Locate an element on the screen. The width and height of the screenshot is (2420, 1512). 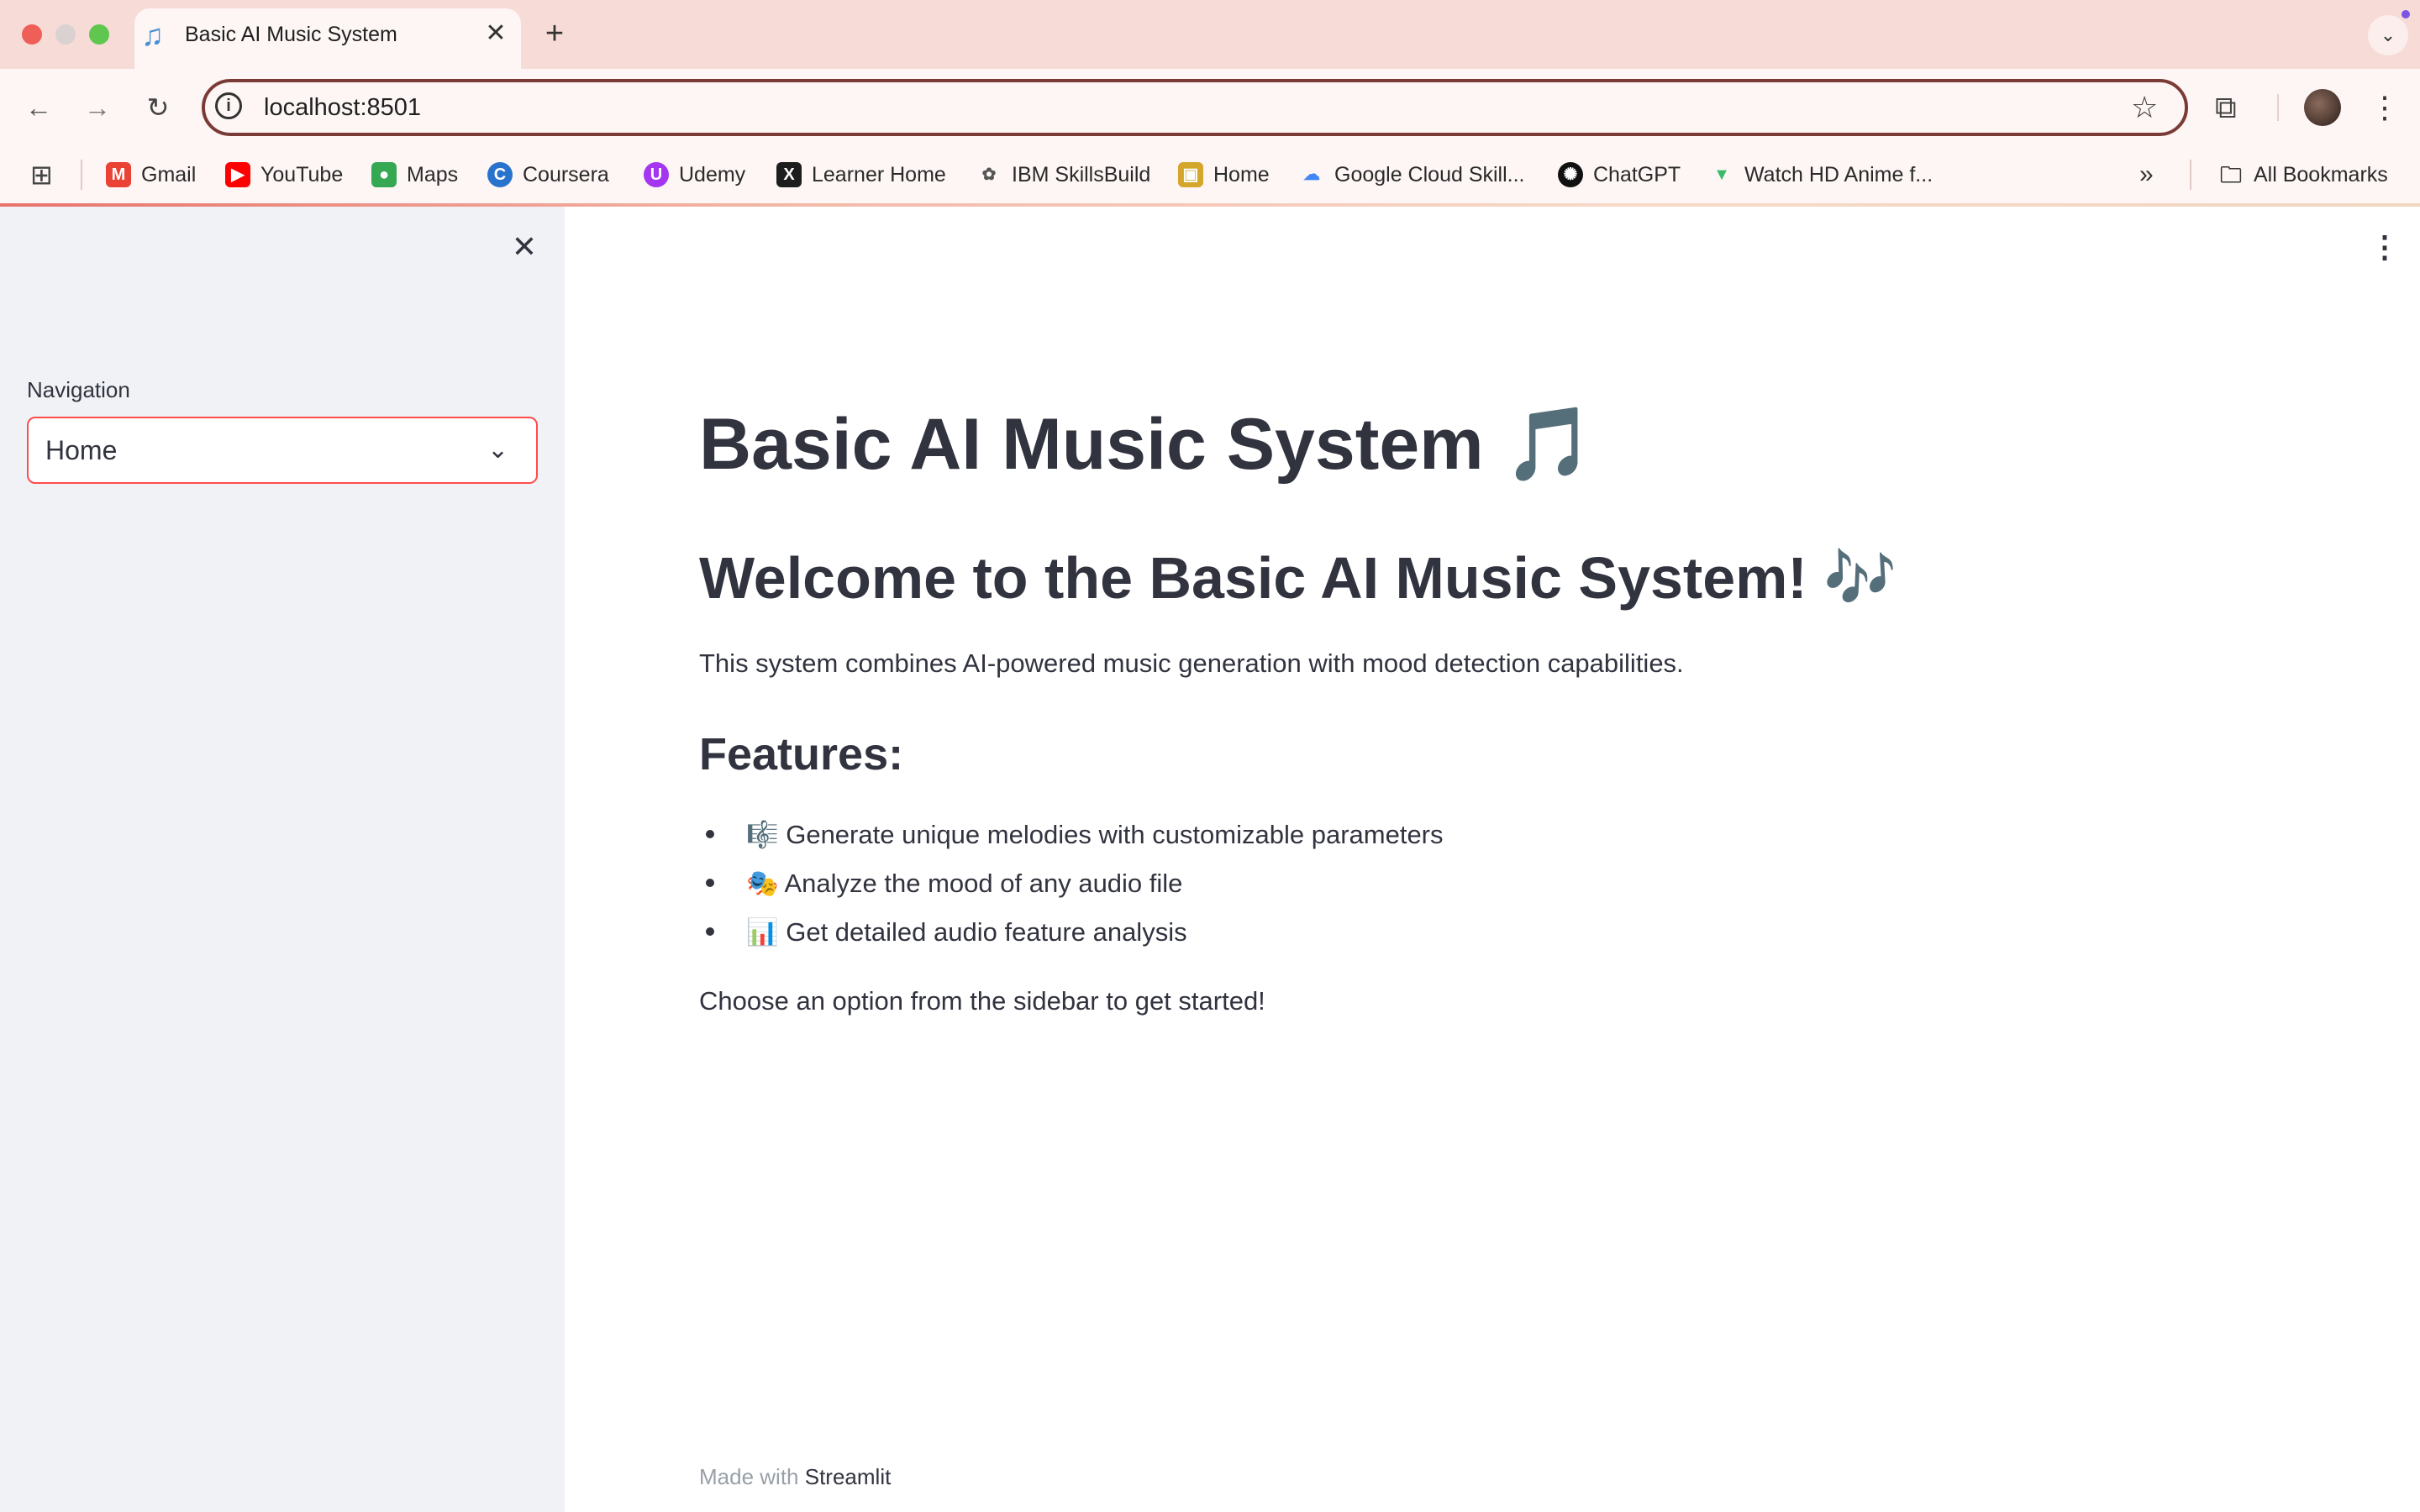
bookmark-label: IBM SkillsBuild is located at coordinates (1081, 174).